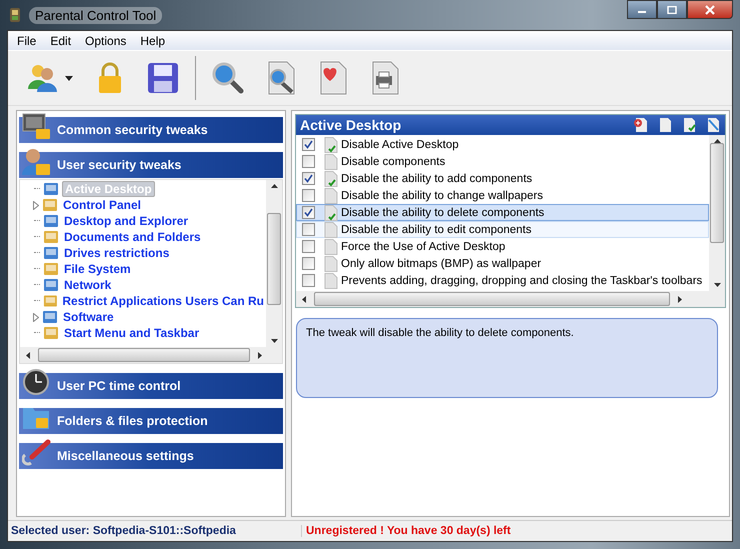 The width and height of the screenshot is (740, 549). I want to click on tweak-row: Only allow bitmaps (BMP) as wallpaper, so click(502, 263).